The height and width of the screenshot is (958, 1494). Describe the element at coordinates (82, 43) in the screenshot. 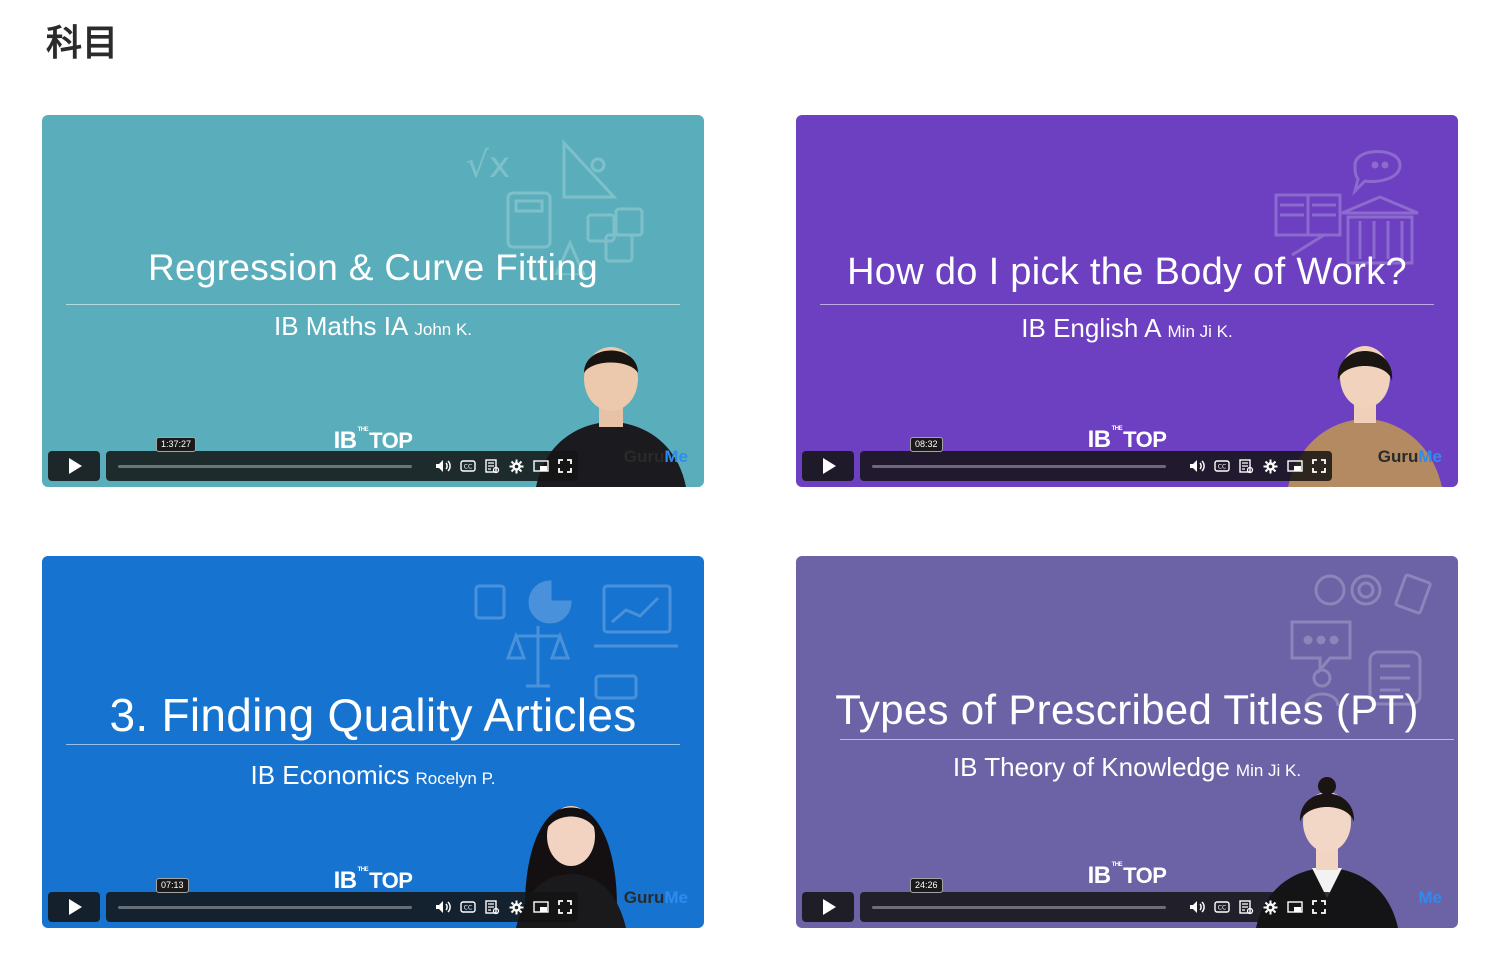

I see `page-title: 科目` at that location.